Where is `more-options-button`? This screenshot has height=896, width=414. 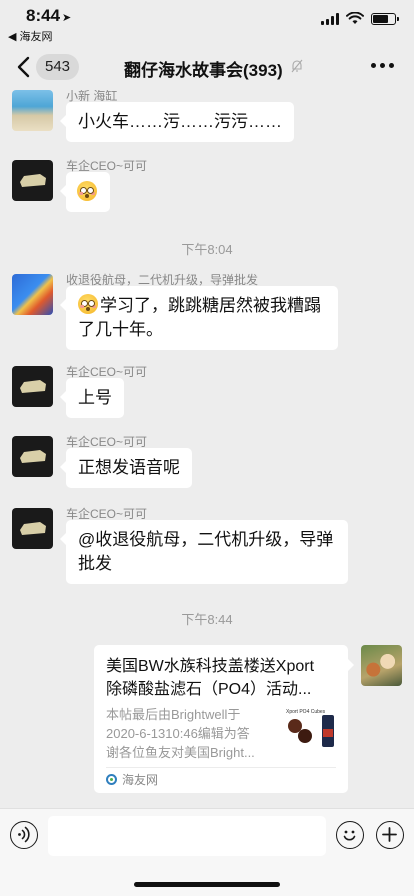 more-options-button is located at coordinates (382, 65).